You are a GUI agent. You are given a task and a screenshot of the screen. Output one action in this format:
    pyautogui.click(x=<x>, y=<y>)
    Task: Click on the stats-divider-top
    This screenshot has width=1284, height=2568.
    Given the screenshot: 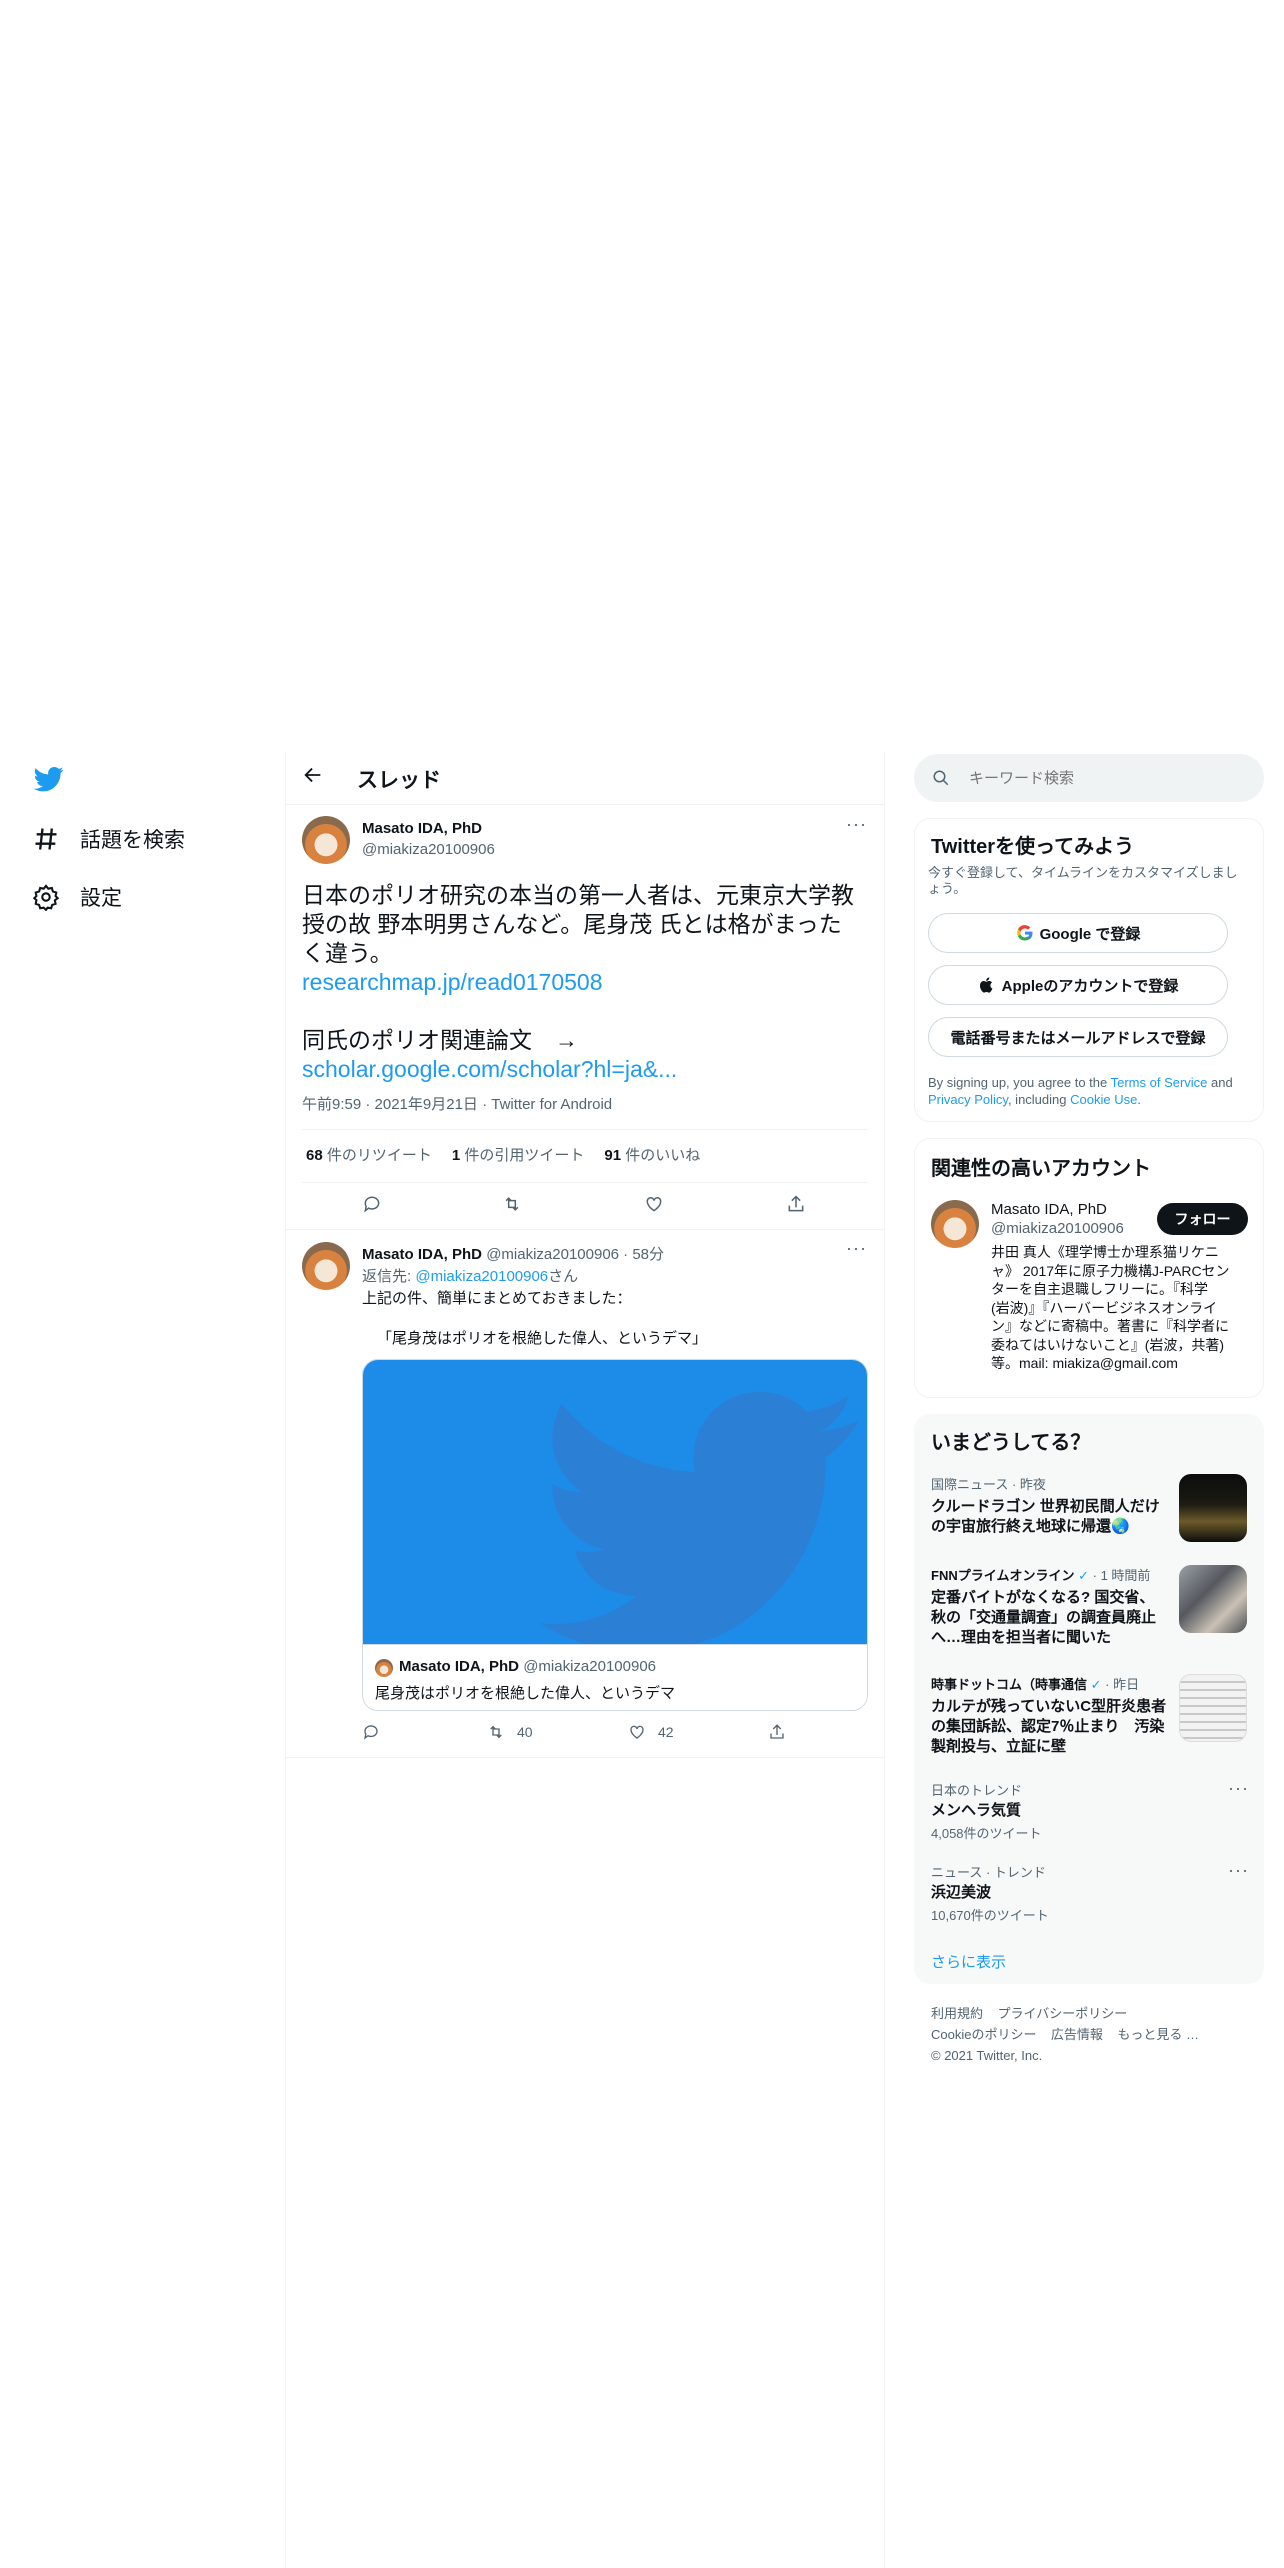 What is the action you would take?
    pyautogui.click(x=585, y=1129)
    